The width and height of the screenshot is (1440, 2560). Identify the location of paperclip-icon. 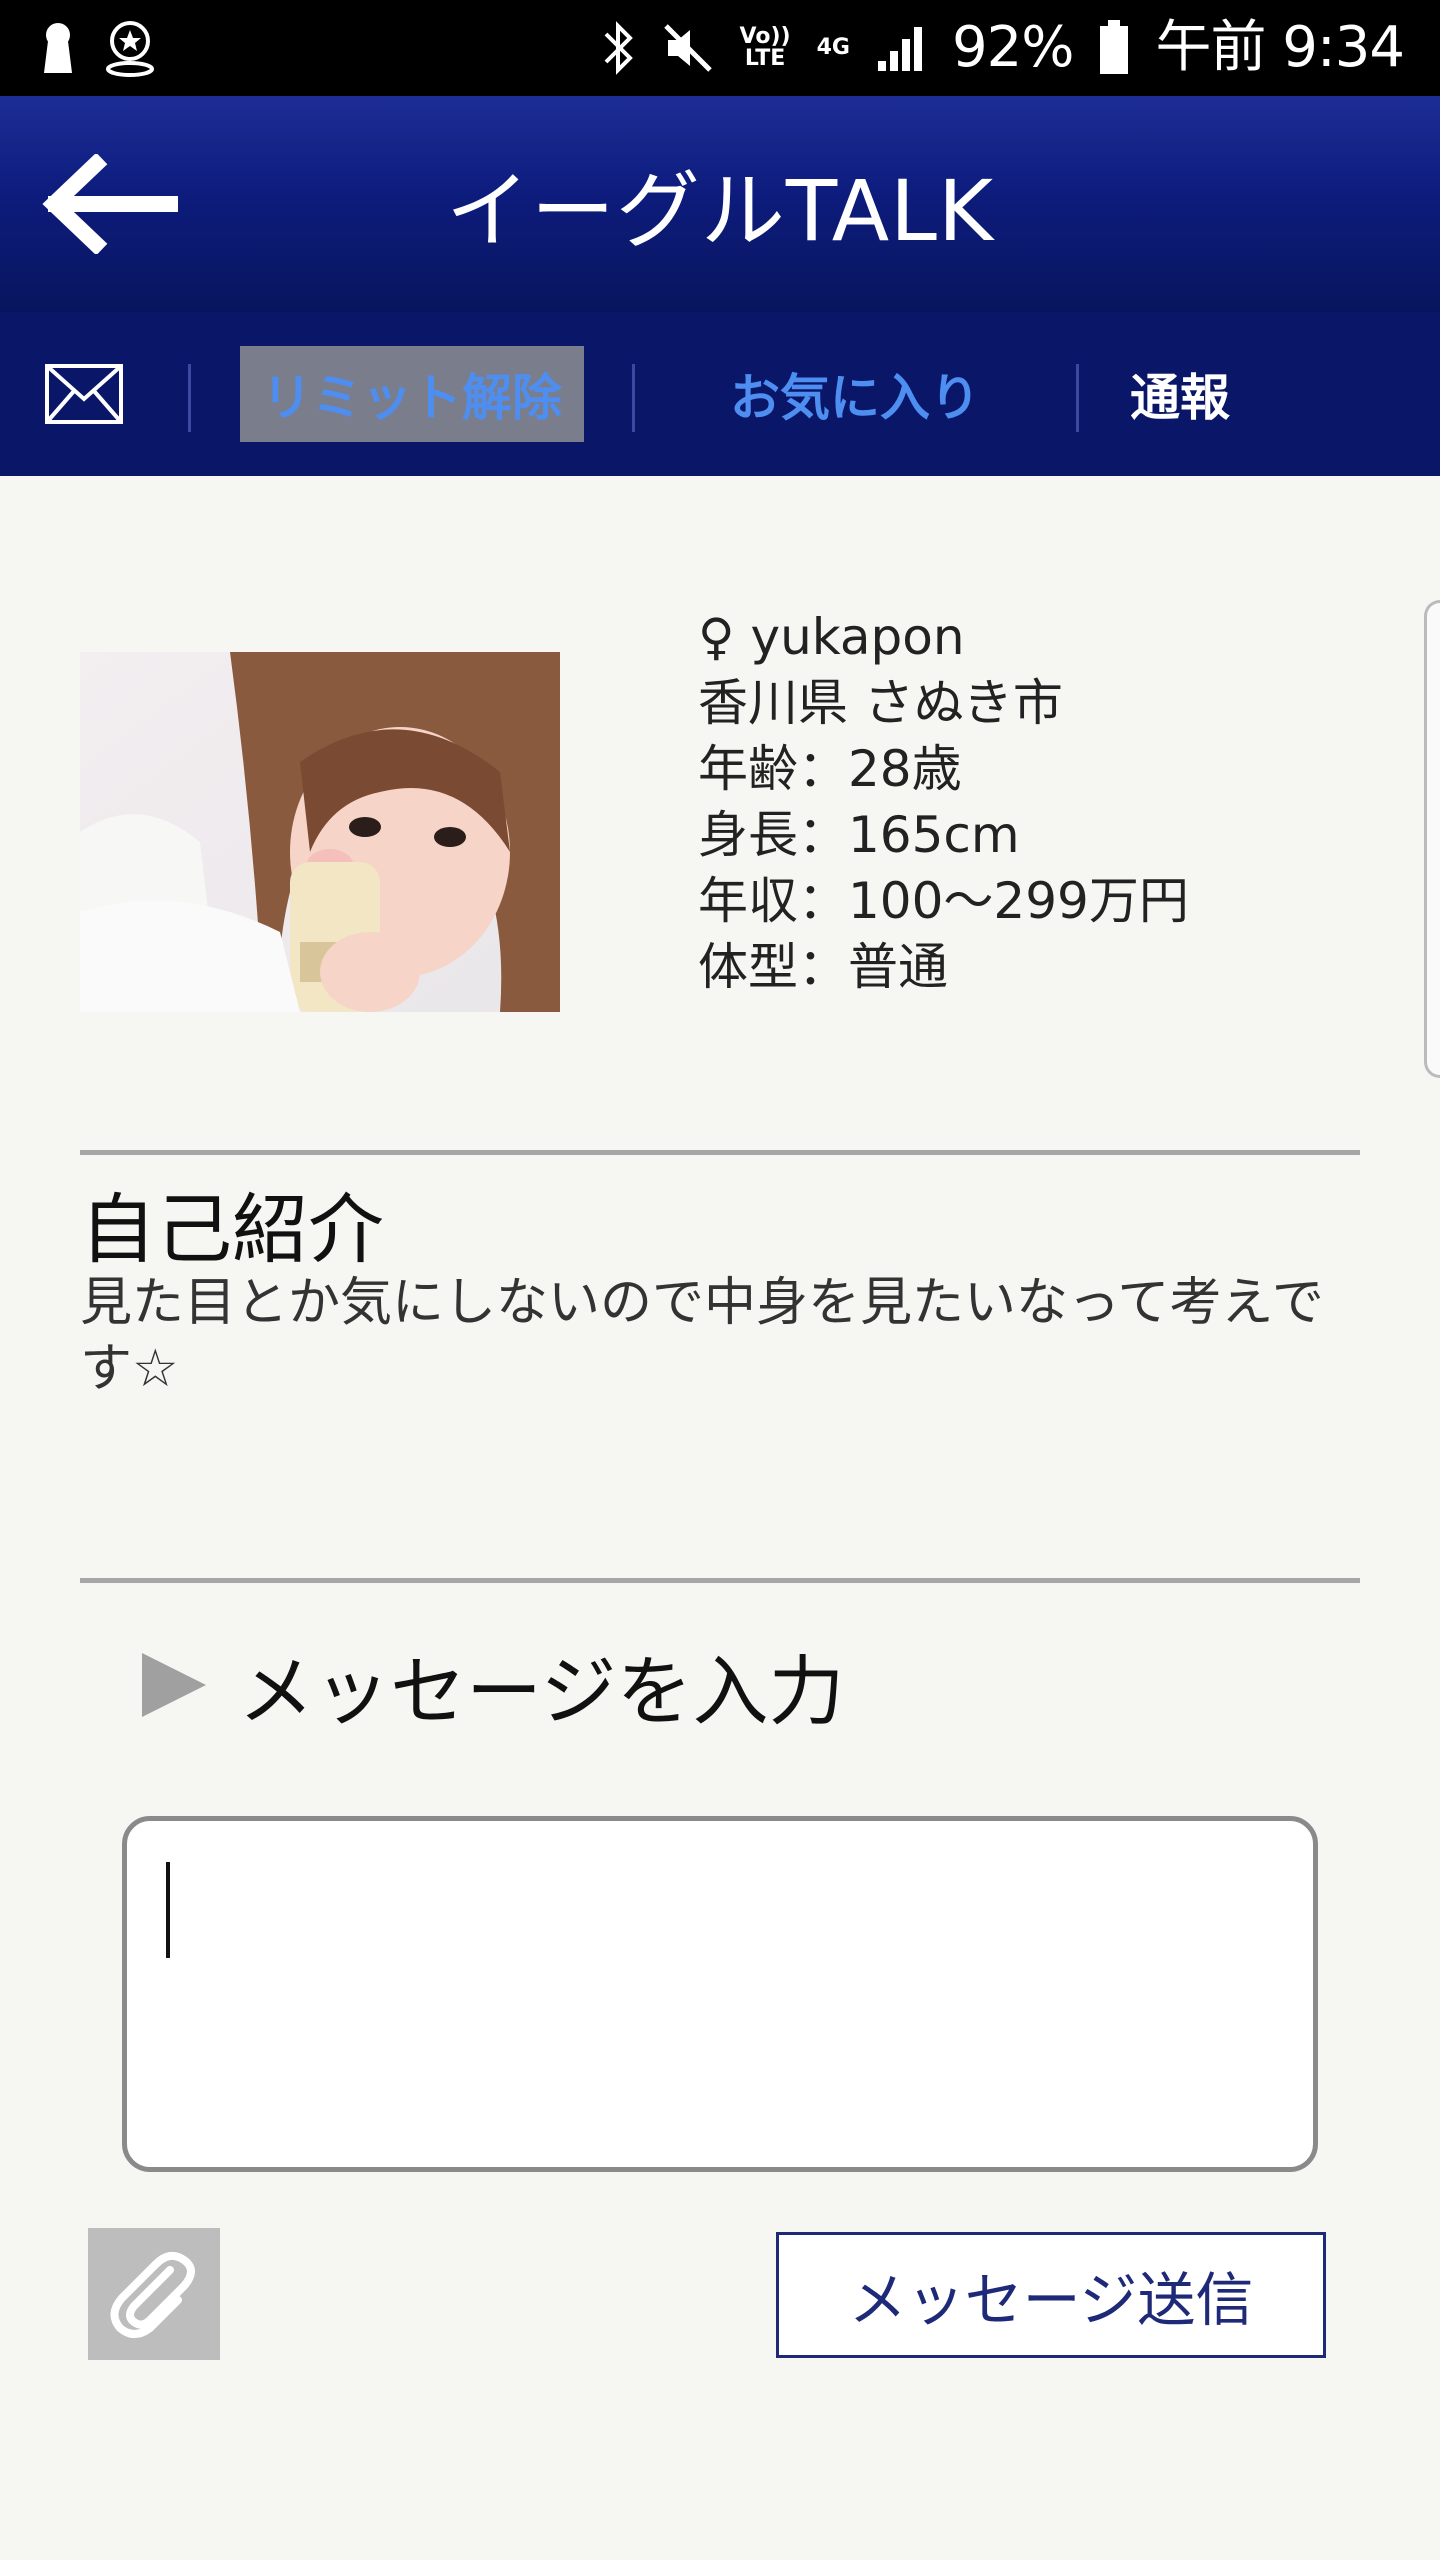
(152, 2294).